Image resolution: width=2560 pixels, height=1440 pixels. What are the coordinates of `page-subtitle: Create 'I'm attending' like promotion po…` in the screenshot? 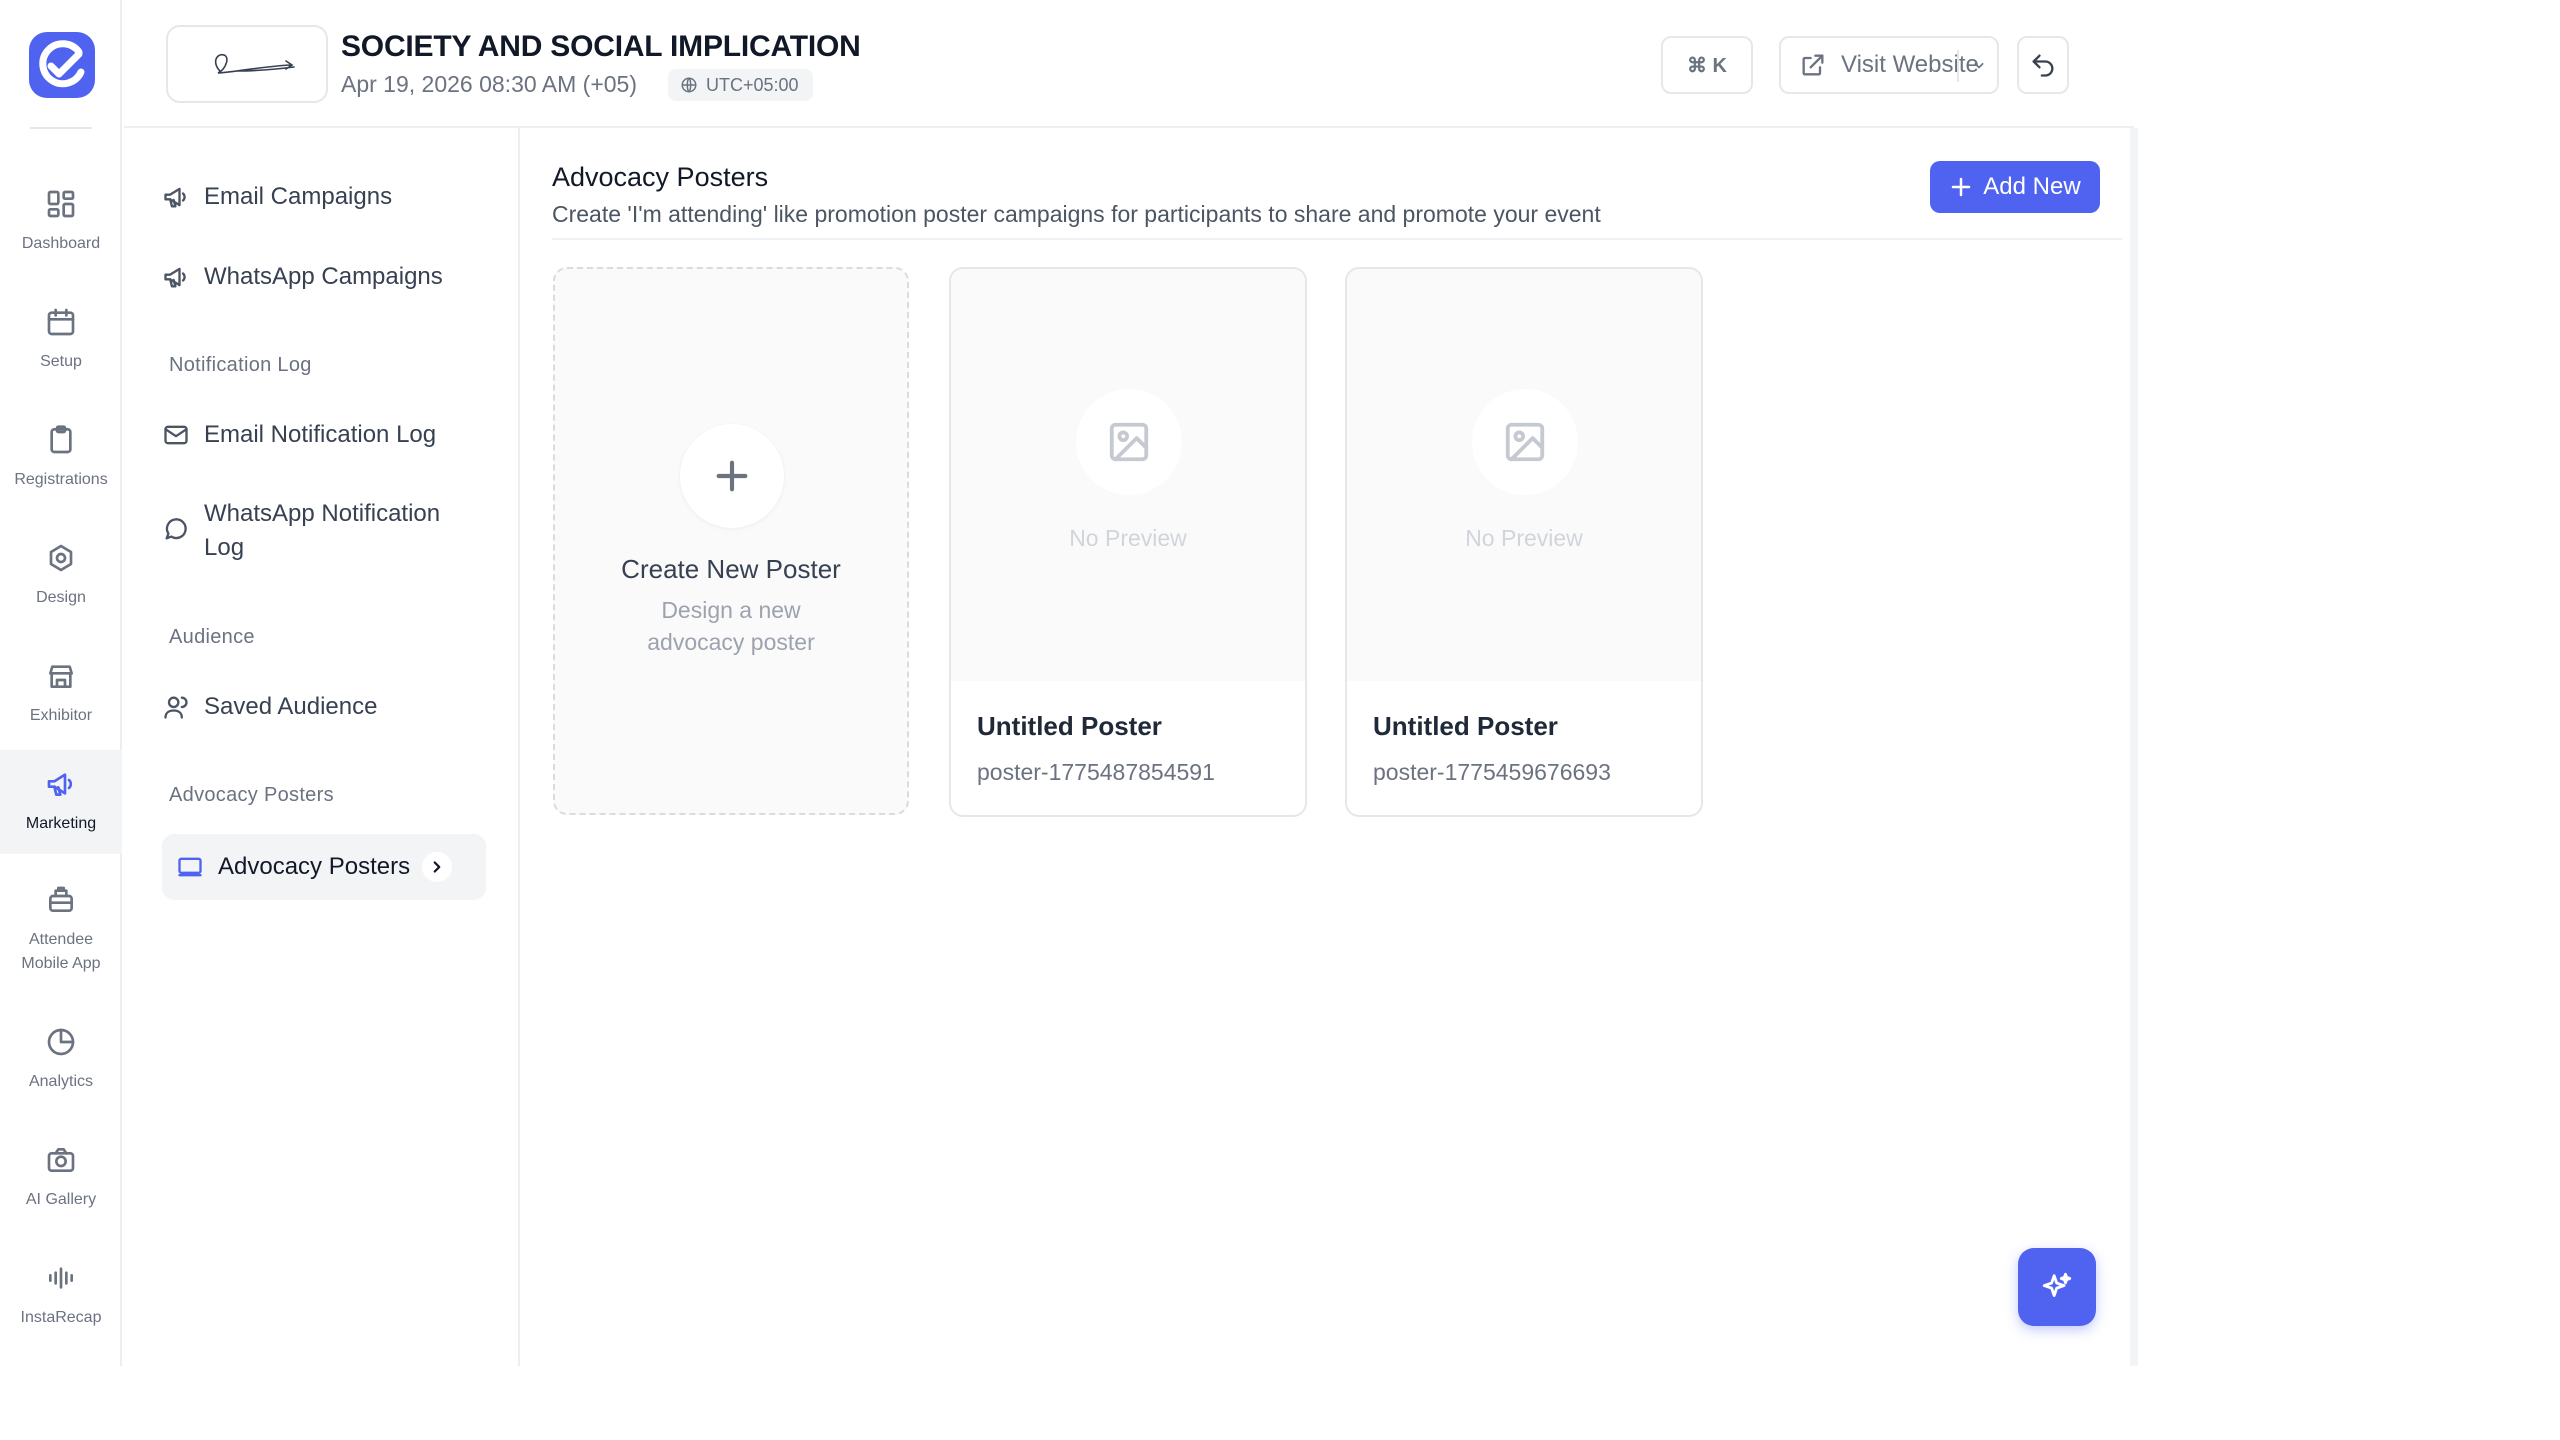 It's located at (1076, 214).